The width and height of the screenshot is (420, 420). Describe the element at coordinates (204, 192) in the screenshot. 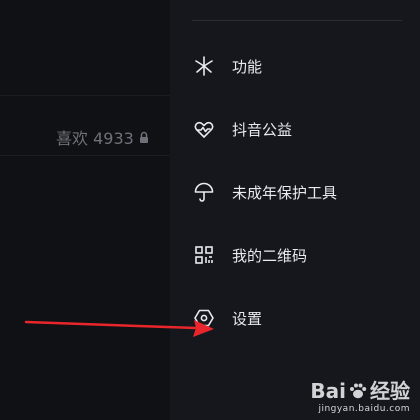

I see `umbrella-icon` at that location.